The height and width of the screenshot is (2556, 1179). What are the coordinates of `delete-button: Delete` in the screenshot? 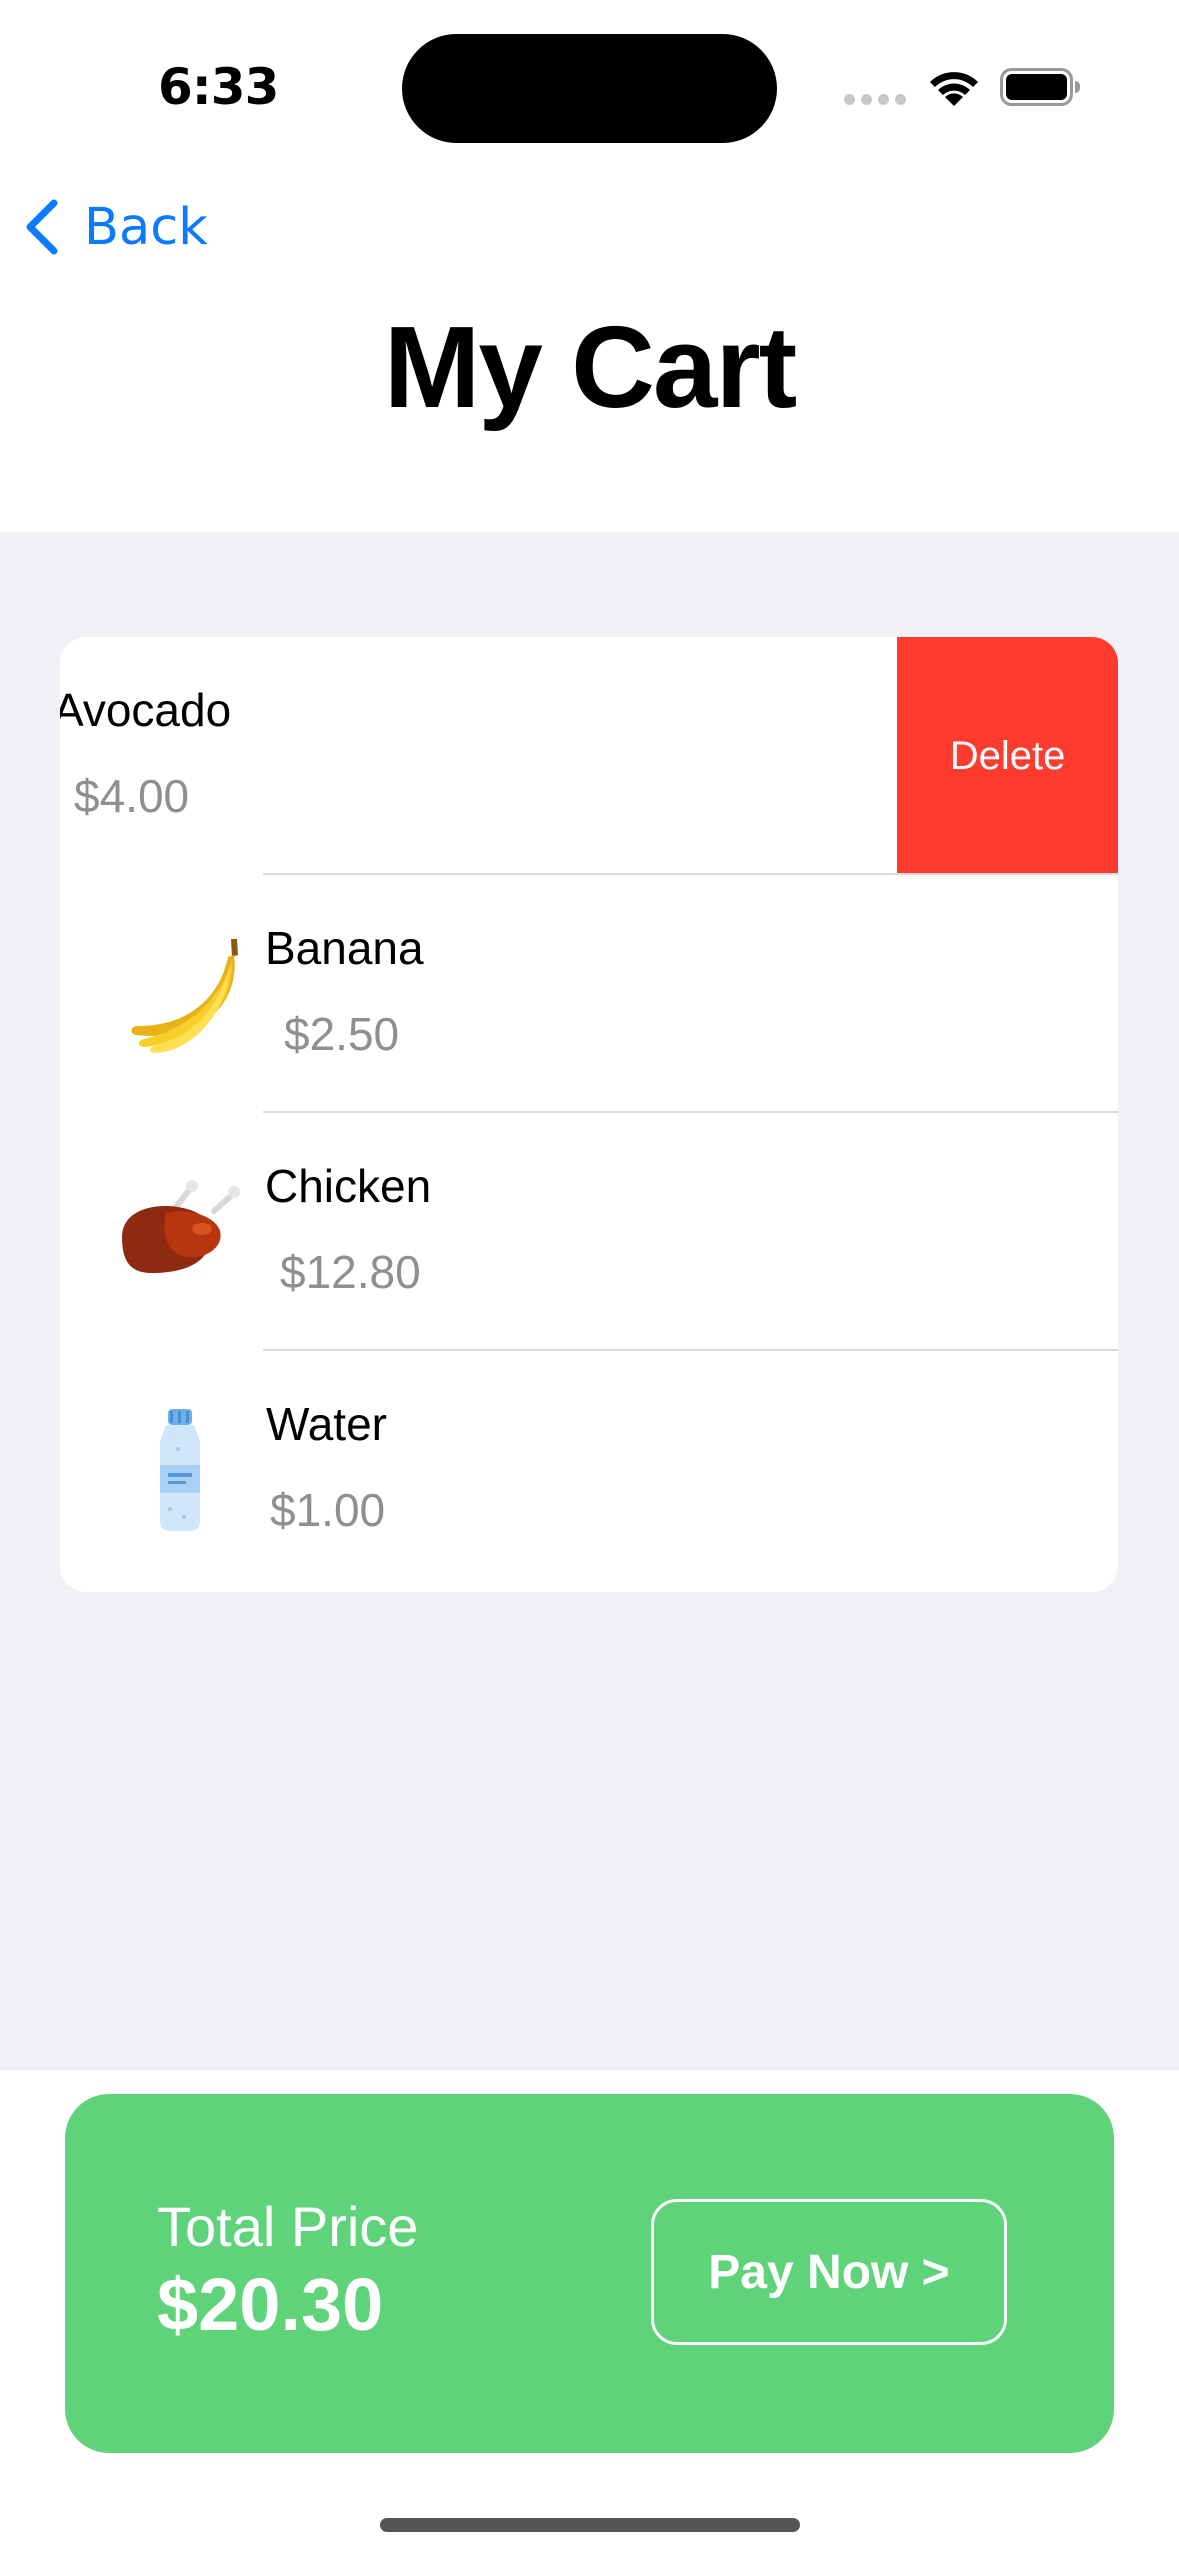 It's located at (1007, 756).